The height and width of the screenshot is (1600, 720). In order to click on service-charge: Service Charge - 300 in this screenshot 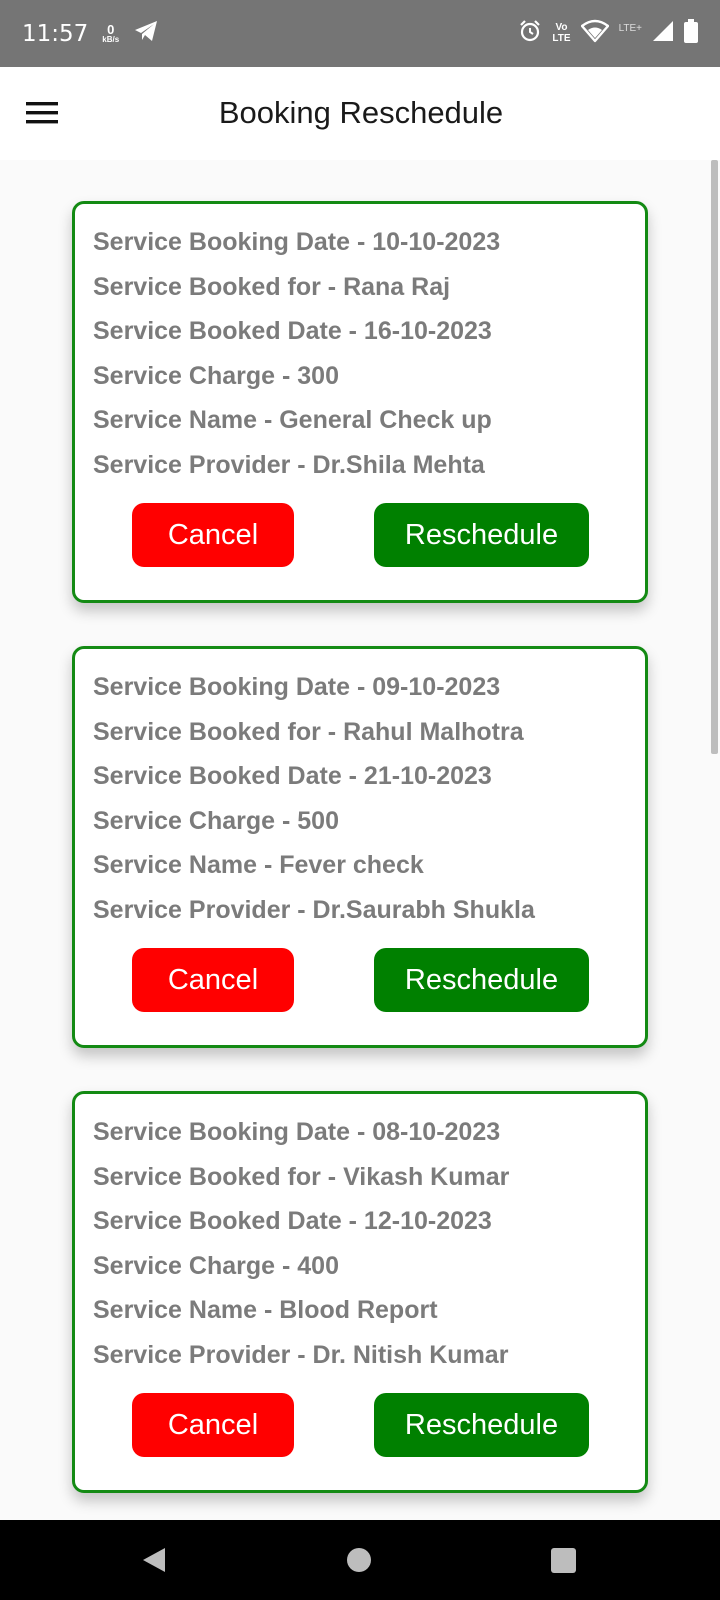, I will do `click(216, 375)`.